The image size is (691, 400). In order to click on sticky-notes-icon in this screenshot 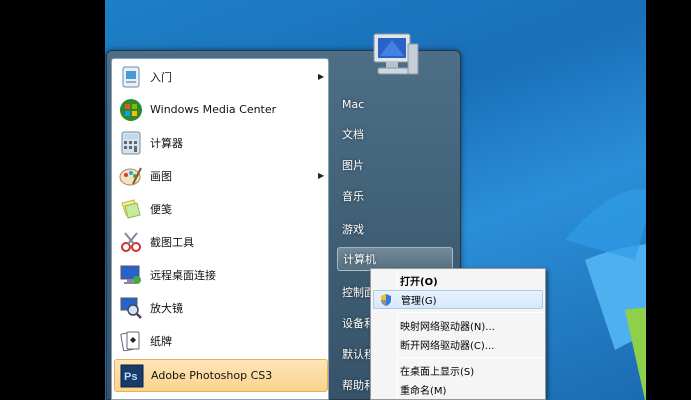, I will do `click(131, 209)`.